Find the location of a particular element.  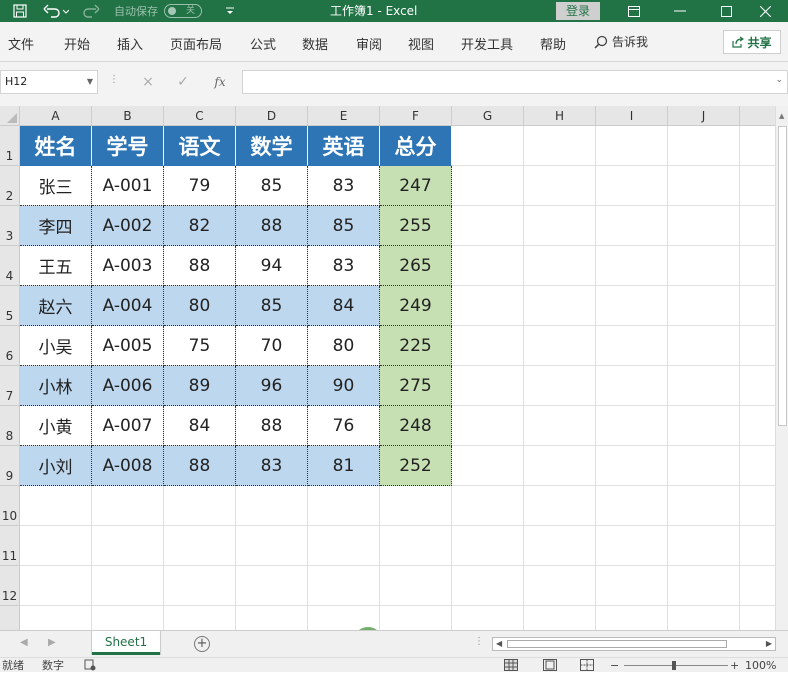

tab-home: 开始 is located at coordinates (77, 43).